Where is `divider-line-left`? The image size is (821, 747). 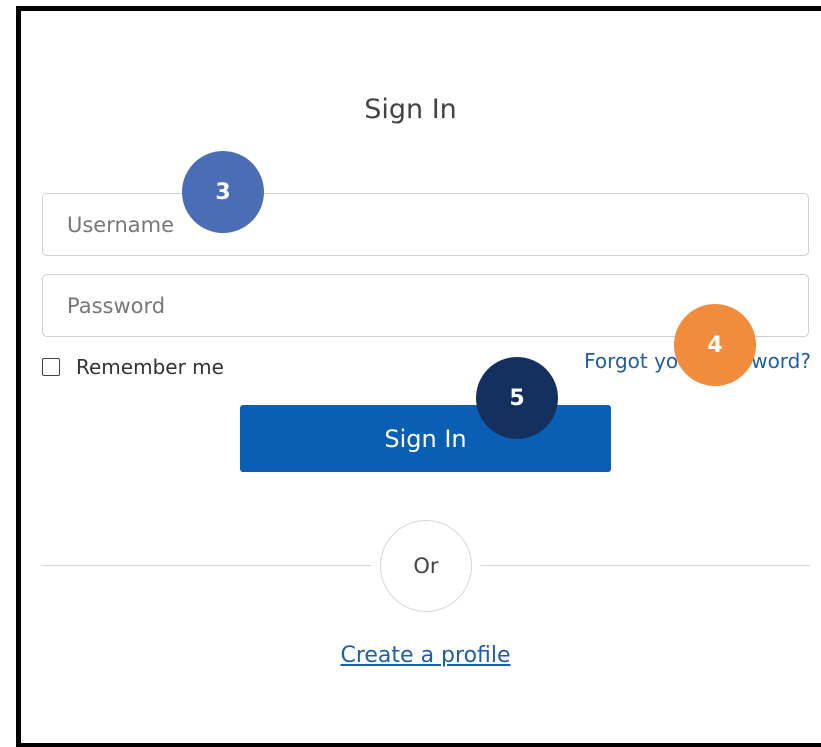
divider-line-left is located at coordinates (206, 565).